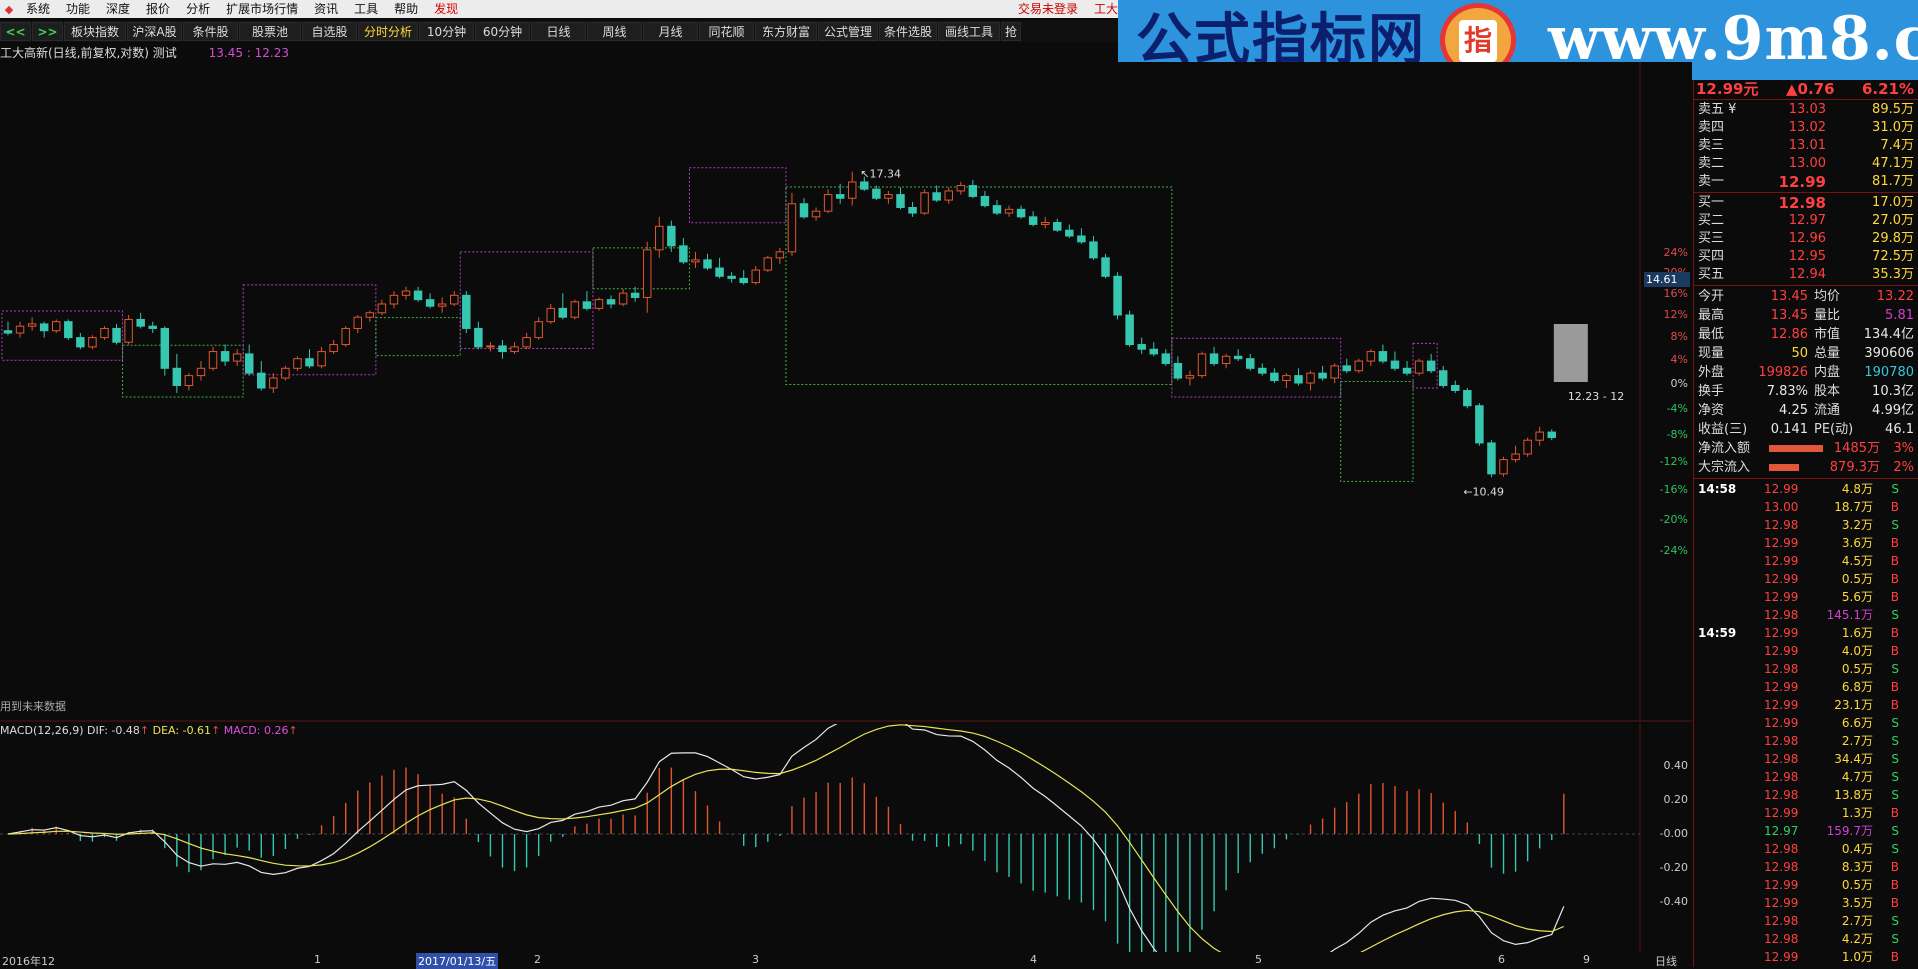 The height and width of the screenshot is (969, 1918). What do you see at coordinates (118, 9) in the screenshot?
I see `menu-item-2: 深度` at bounding box center [118, 9].